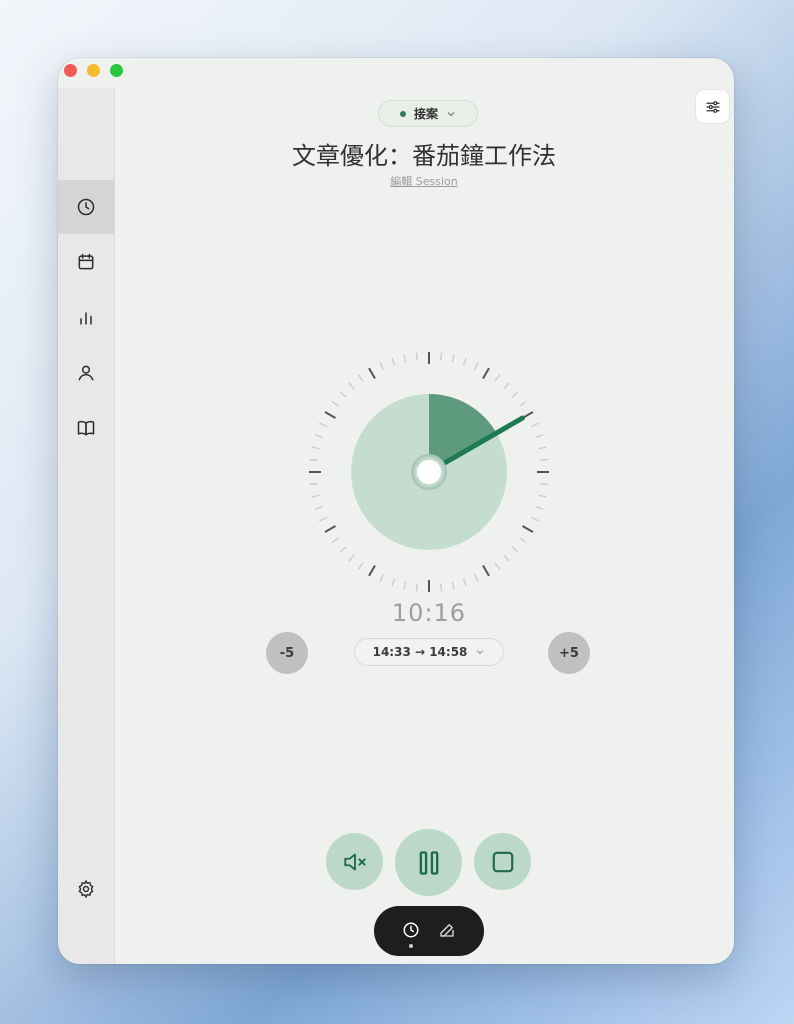  I want to click on stop-icon, so click(502, 861).